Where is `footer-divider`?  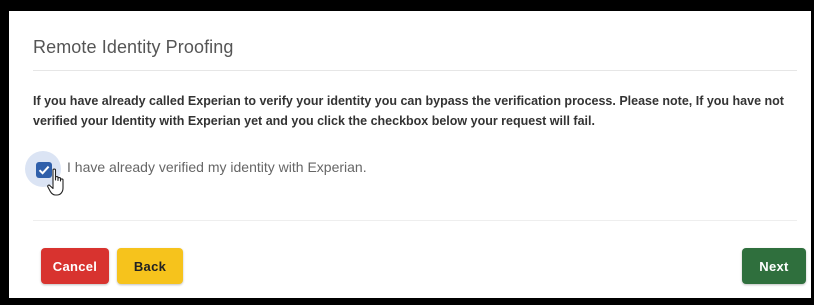 footer-divider is located at coordinates (415, 220).